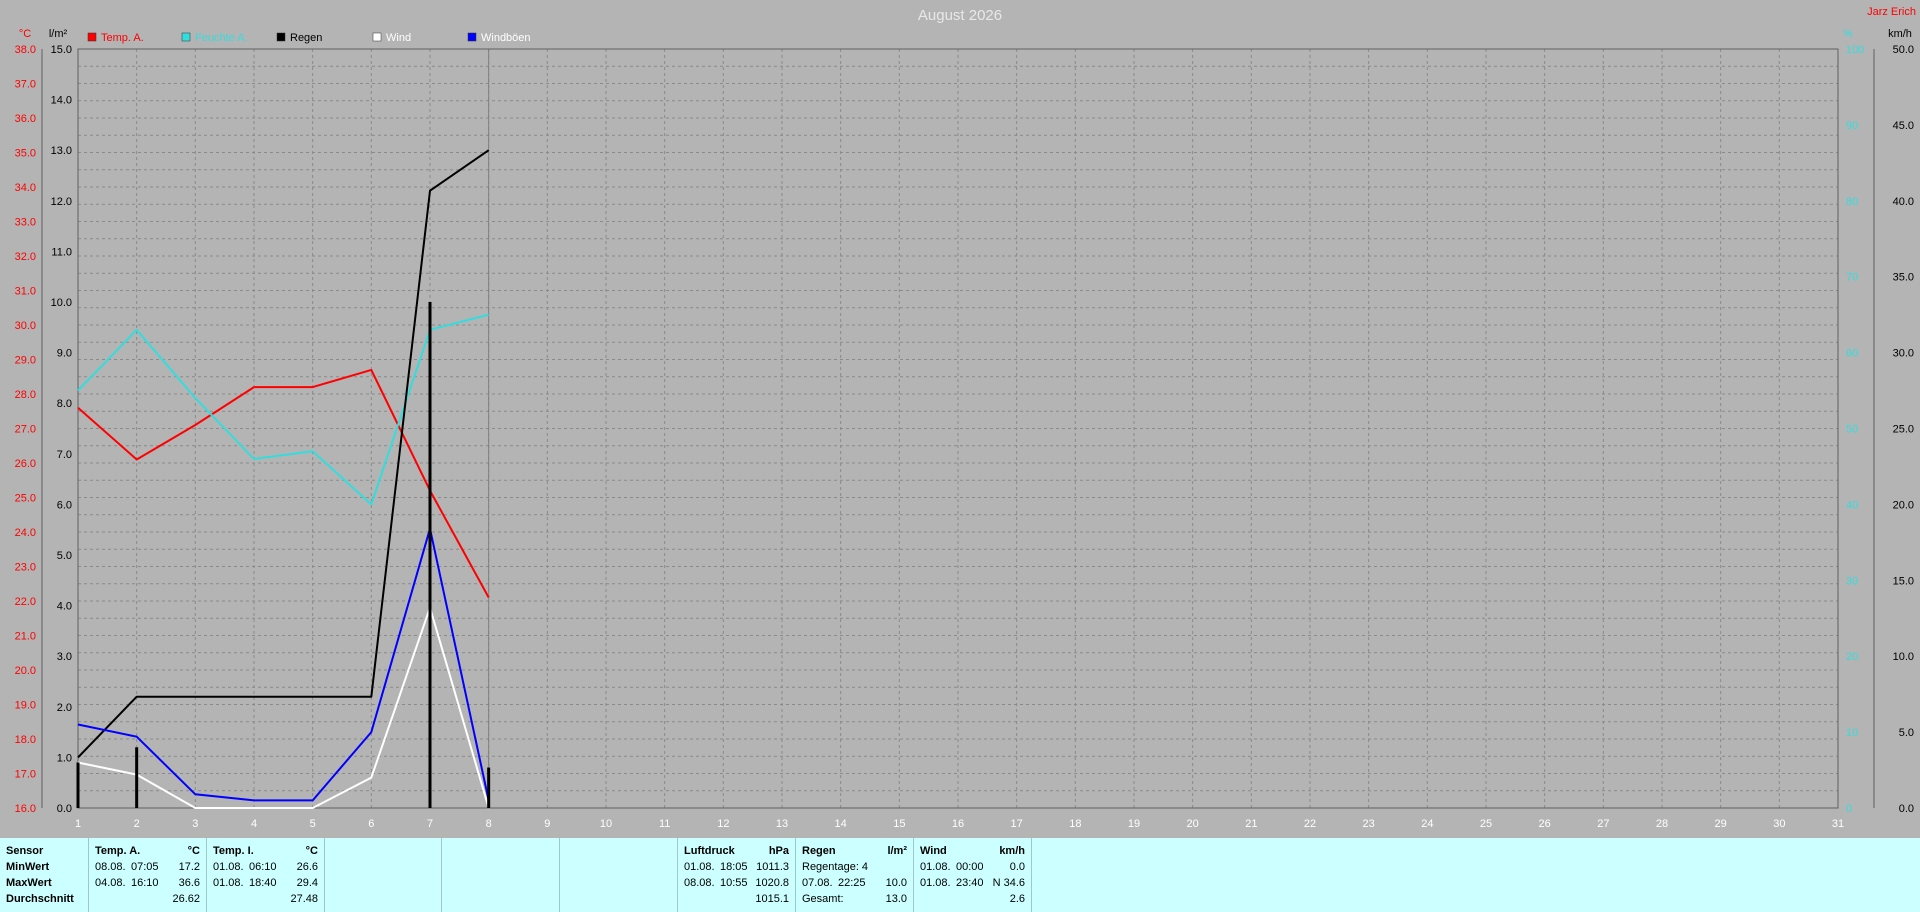 This screenshot has height=912, width=1920. What do you see at coordinates (897, 851) in the screenshot?
I see `regen-unit: l/m²` at bounding box center [897, 851].